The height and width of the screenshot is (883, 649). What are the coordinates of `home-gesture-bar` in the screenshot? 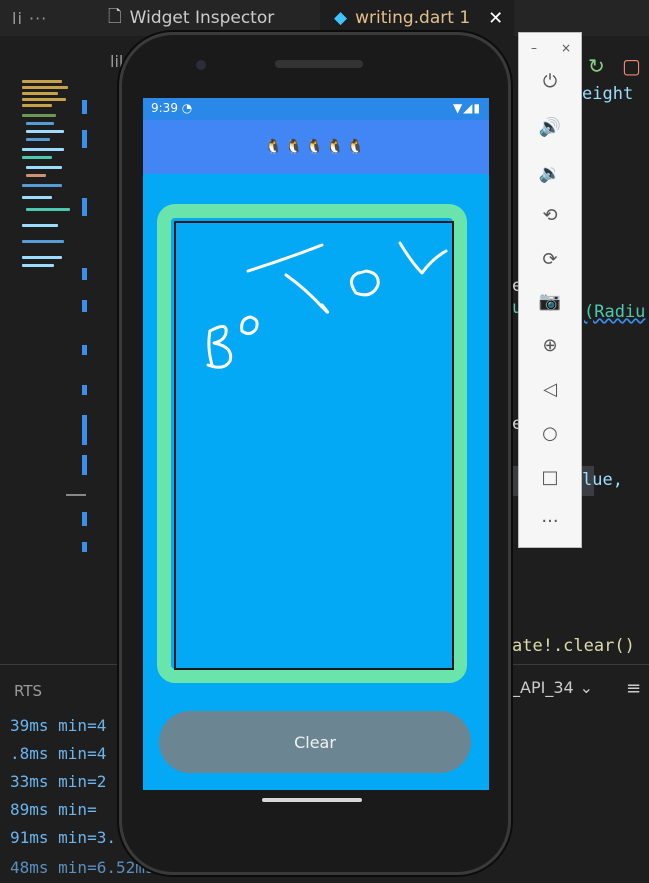 It's located at (312, 800).